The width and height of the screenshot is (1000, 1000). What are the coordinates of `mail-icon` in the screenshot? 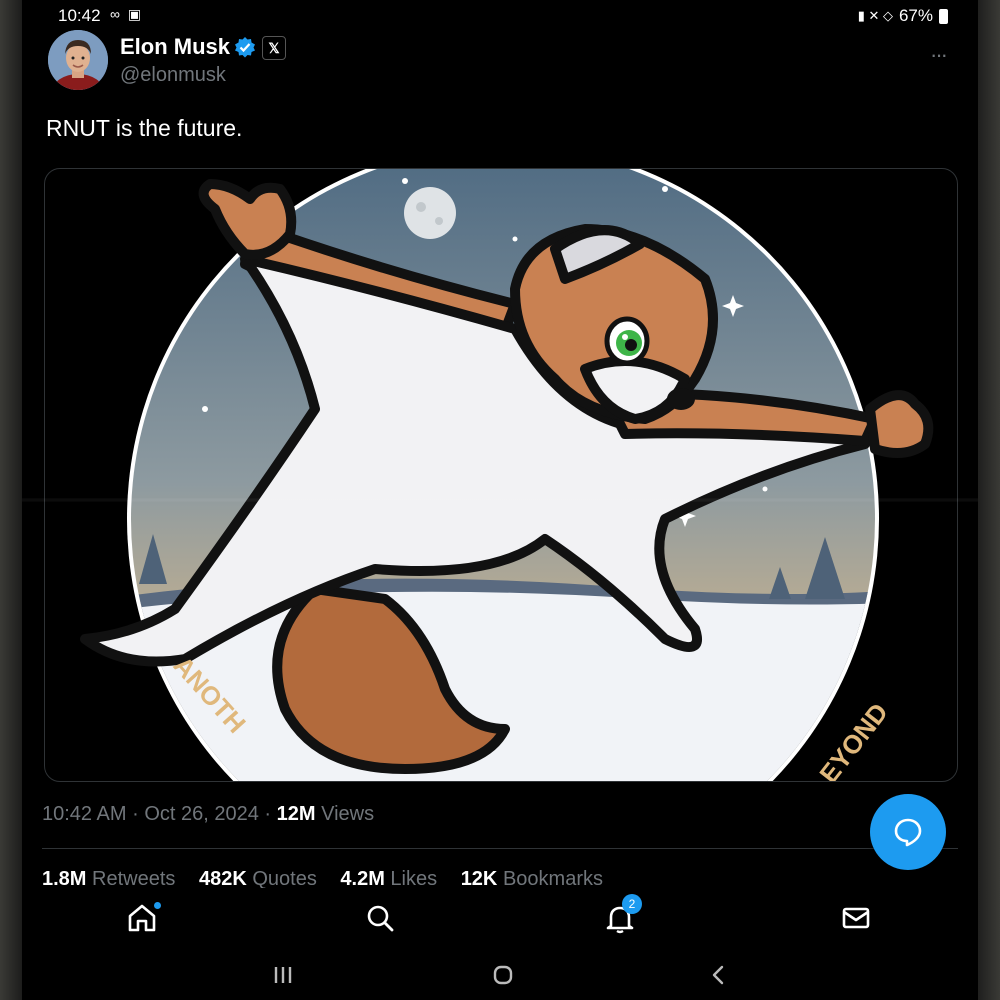 It's located at (856, 918).